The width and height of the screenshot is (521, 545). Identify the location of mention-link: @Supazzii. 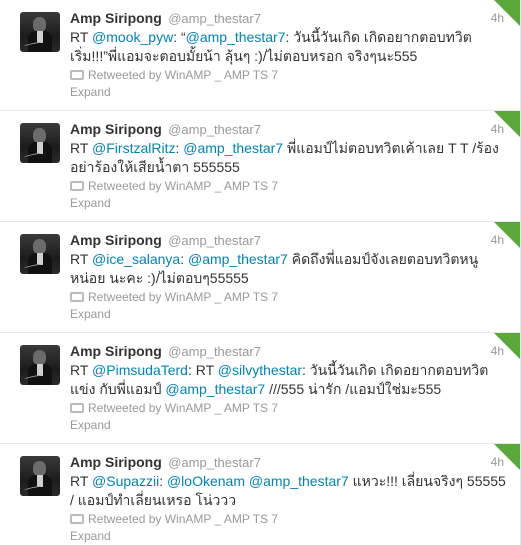
(125, 481).